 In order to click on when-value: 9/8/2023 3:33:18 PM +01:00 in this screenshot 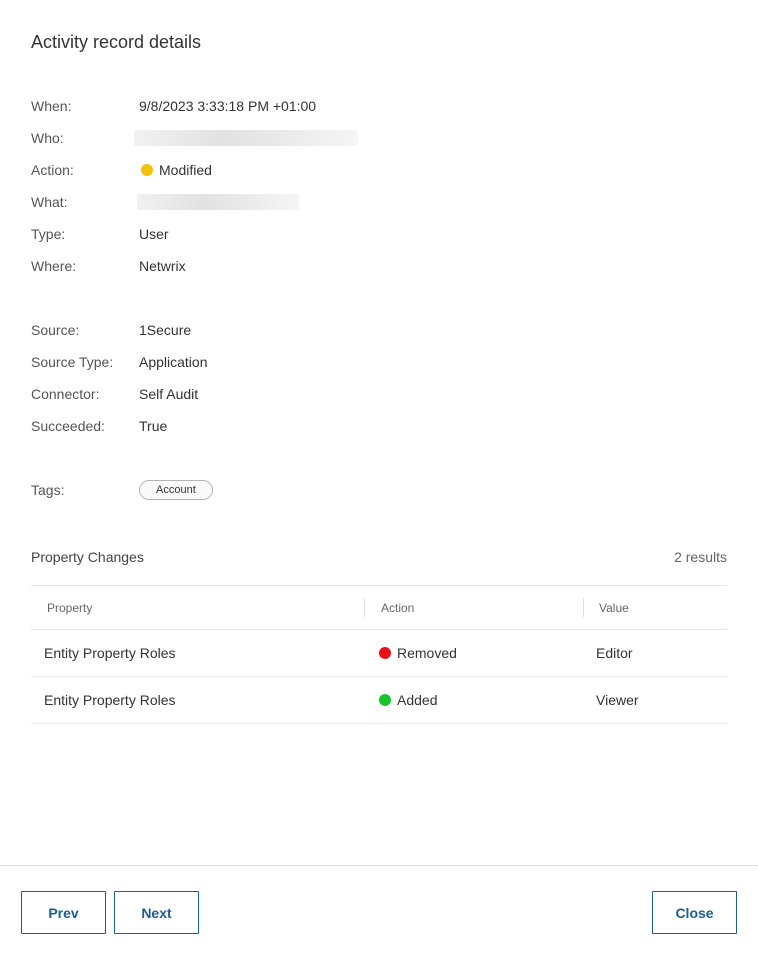, I will do `click(228, 106)`.